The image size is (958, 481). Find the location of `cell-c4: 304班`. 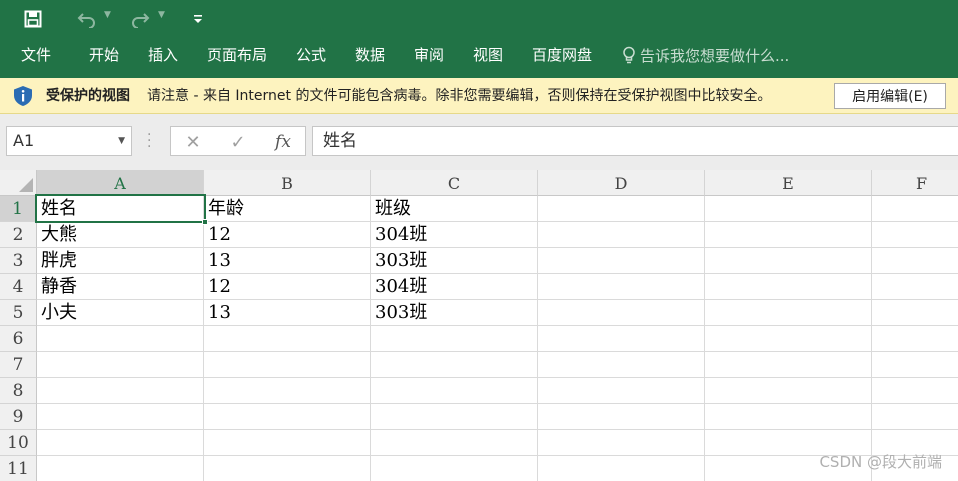

cell-c4: 304班 is located at coordinates (454, 287).